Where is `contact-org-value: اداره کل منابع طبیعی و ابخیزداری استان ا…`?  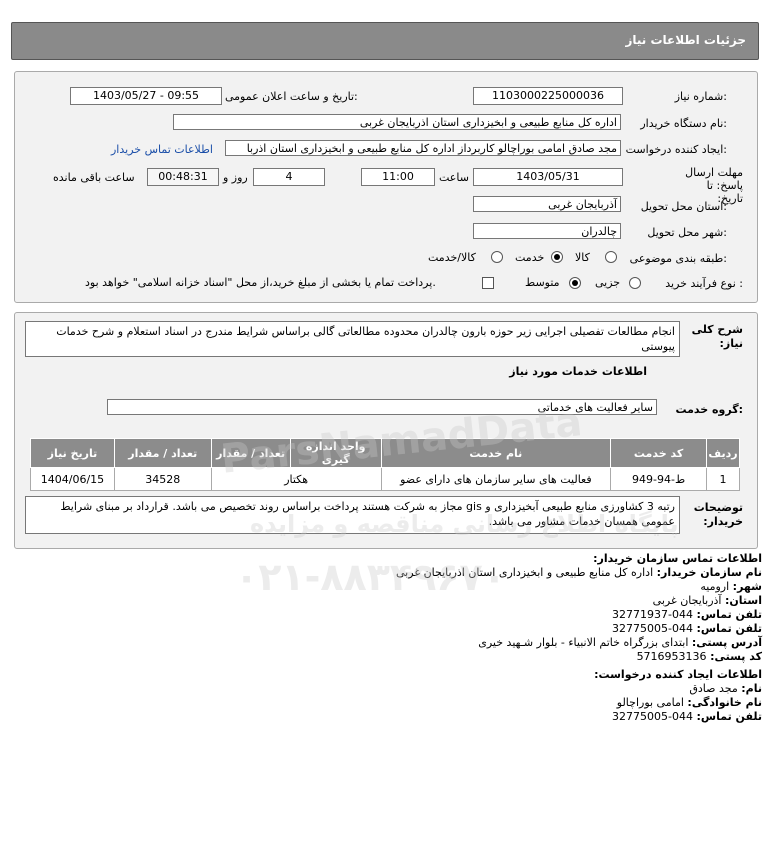 contact-org-value: اداره کل منابع طبیعی و ابخیزداری استان ا… is located at coordinates (525, 572).